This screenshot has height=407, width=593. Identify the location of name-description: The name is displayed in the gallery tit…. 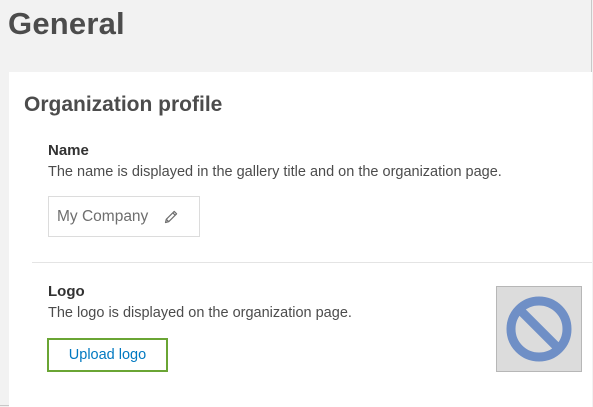
(275, 172).